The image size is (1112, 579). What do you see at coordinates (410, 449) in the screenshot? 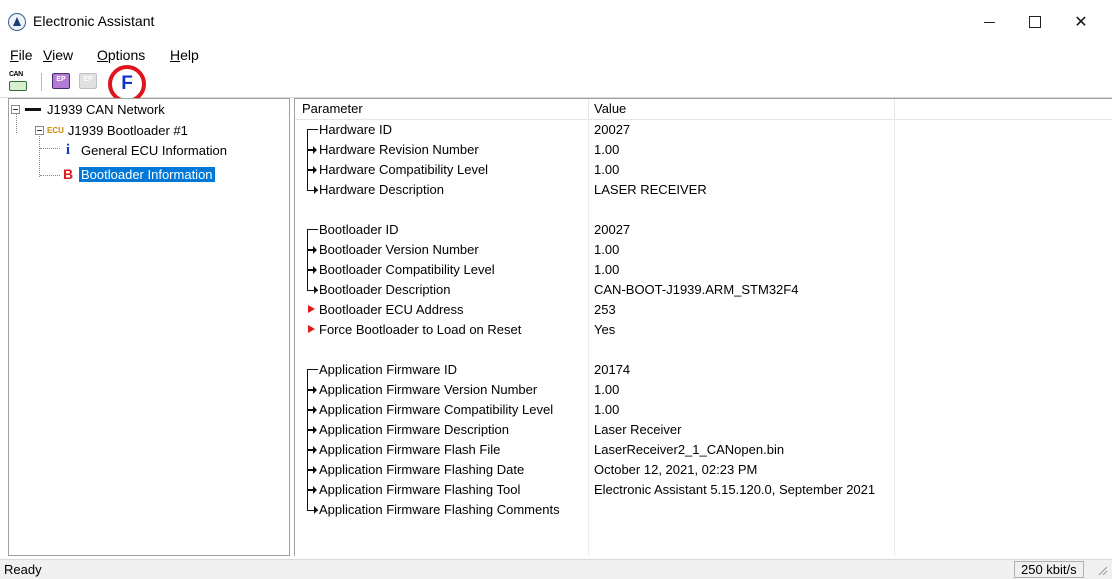
I see `parameter-name: Application Firmware Flash File` at bounding box center [410, 449].